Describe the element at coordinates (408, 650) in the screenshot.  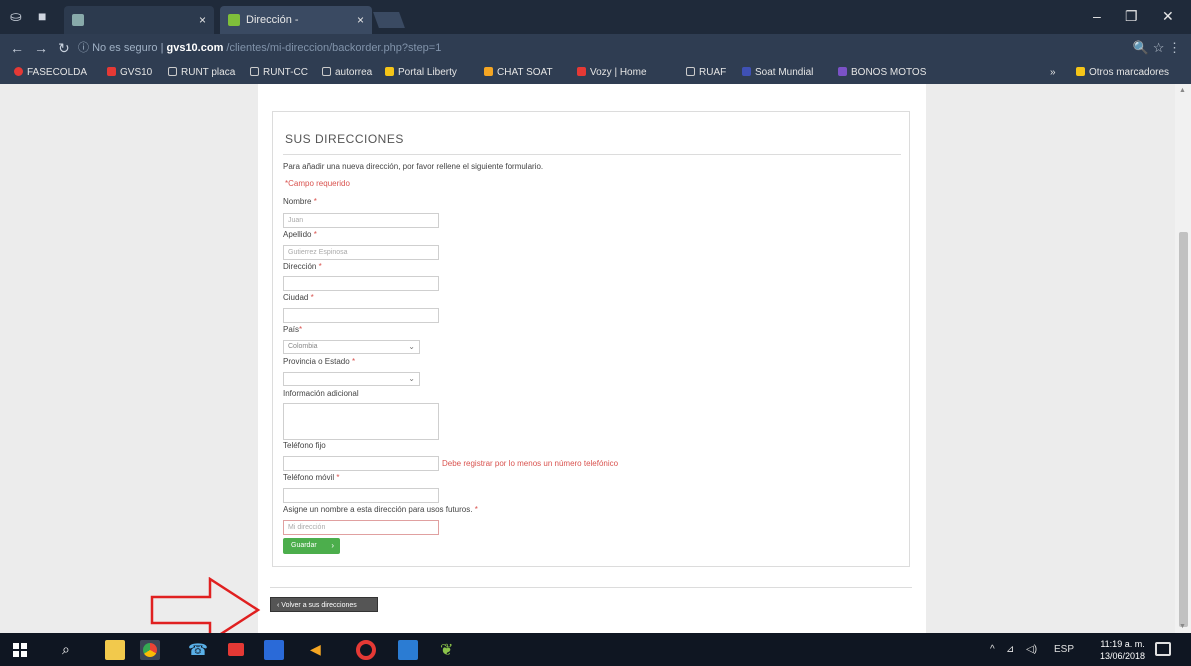
I see `outlook-icon` at that location.